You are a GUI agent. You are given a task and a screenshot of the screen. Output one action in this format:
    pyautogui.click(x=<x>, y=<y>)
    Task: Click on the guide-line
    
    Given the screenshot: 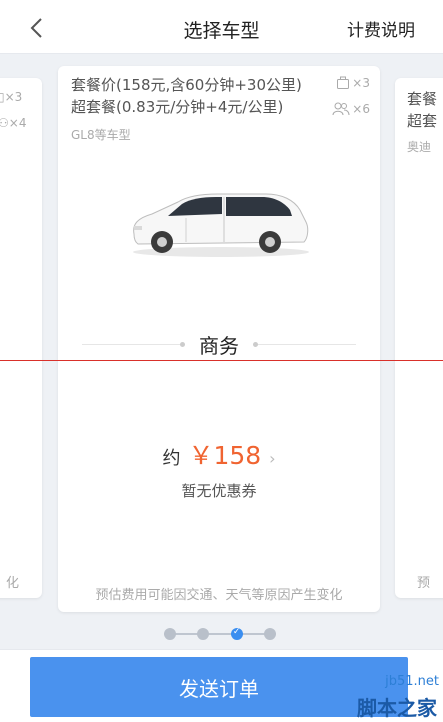 What is the action you would take?
    pyautogui.click(x=221, y=360)
    